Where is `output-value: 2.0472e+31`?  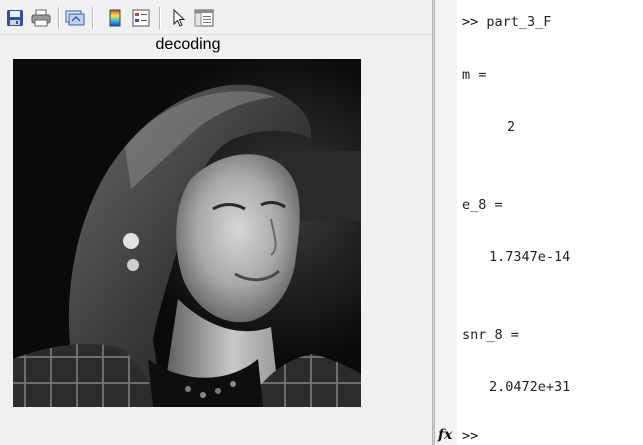 output-value: 2.0472e+31 is located at coordinates (530, 387).